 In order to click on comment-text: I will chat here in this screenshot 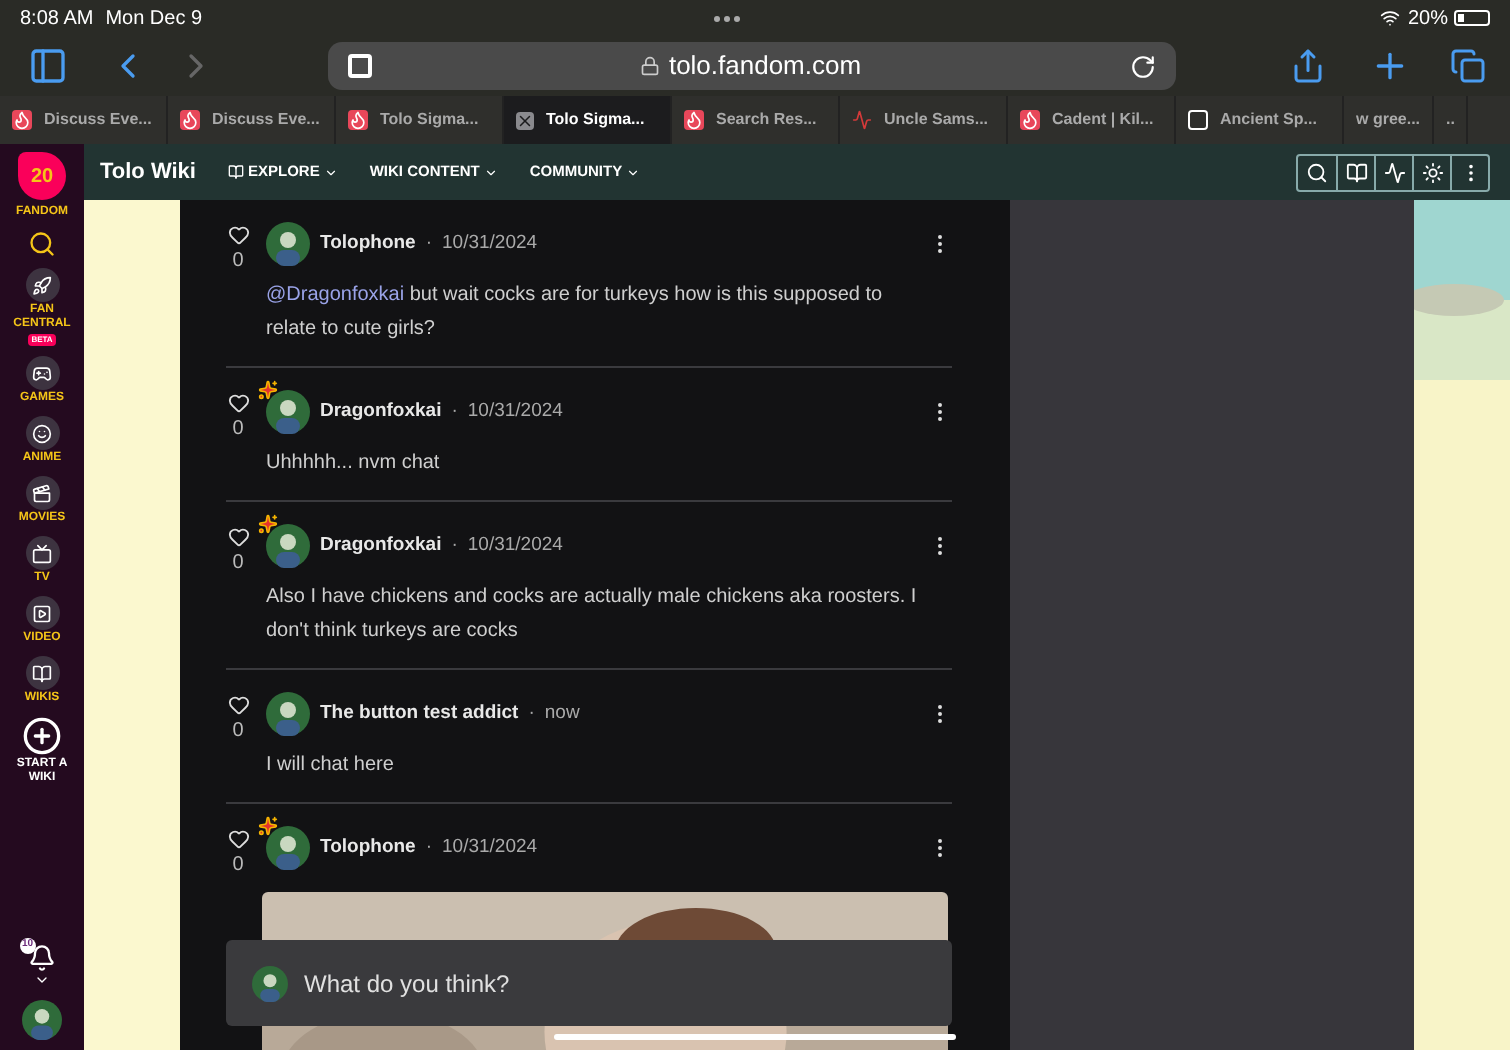, I will do `click(331, 766)`.